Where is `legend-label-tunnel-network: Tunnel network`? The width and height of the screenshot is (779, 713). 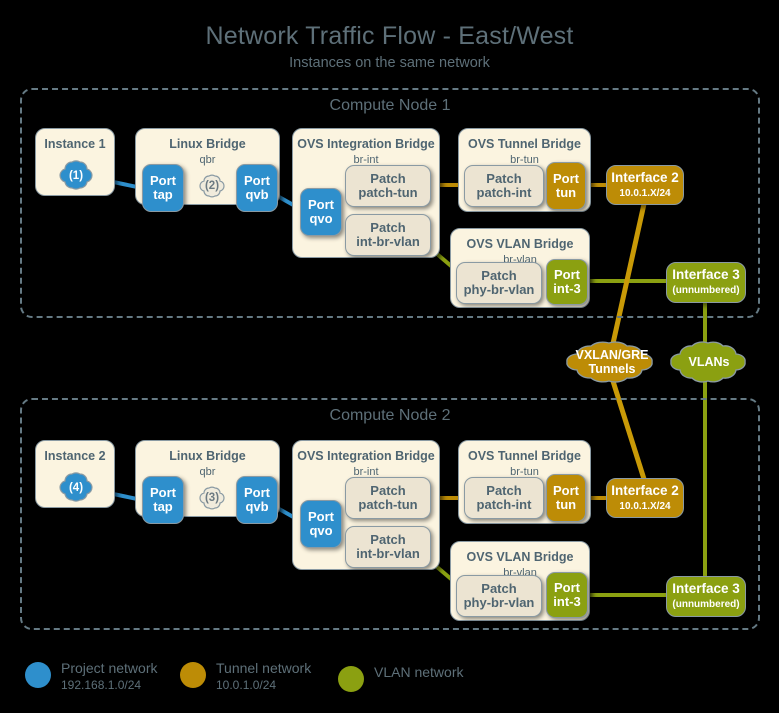
legend-label-tunnel-network: Tunnel network is located at coordinates (264, 668).